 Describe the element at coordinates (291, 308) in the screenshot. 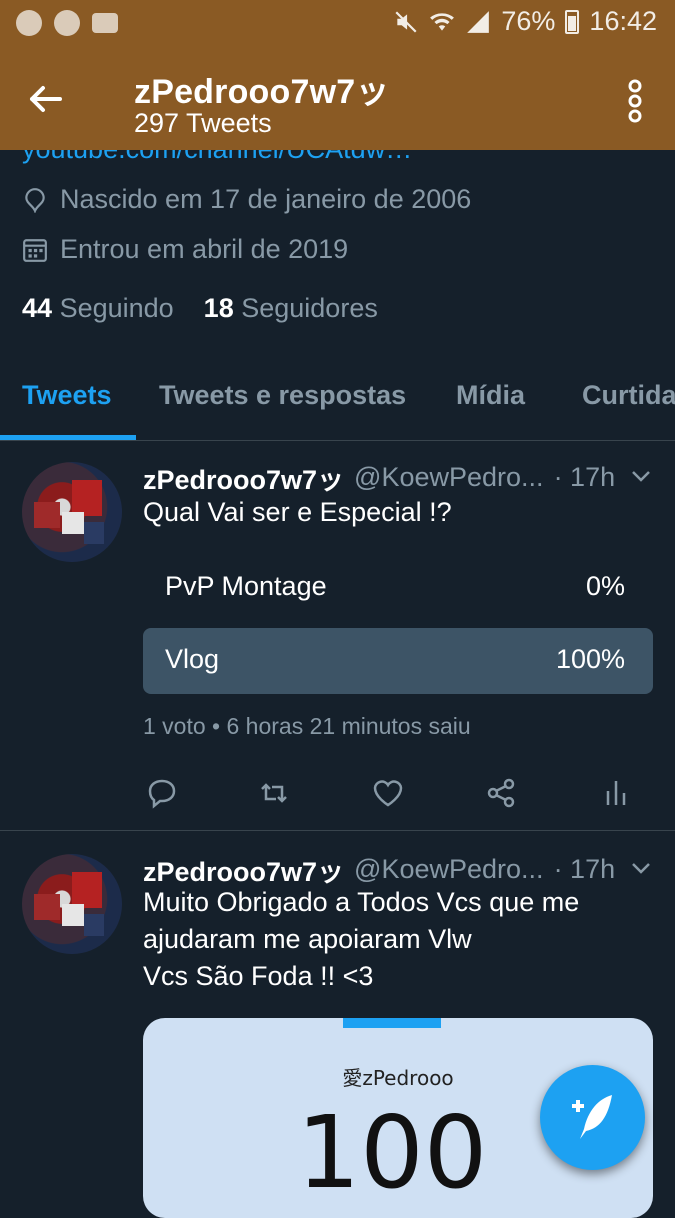

I see `followers-link: 18 Seguidores` at that location.